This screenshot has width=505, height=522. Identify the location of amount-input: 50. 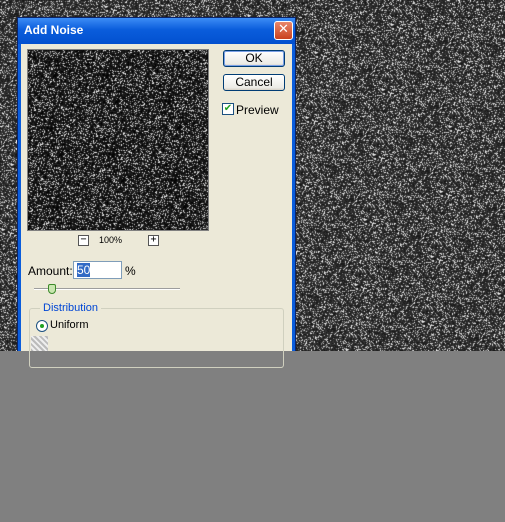
(97, 270).